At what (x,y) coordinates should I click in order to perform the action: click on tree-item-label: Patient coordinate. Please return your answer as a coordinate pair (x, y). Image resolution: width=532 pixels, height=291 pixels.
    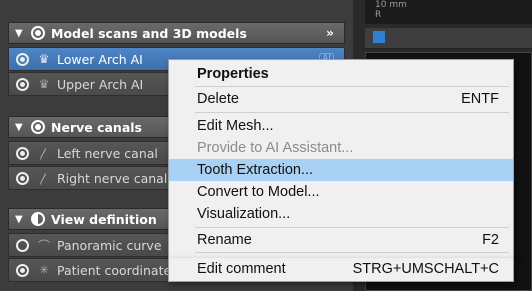
    Looking at the image, I should click on (114, 270).